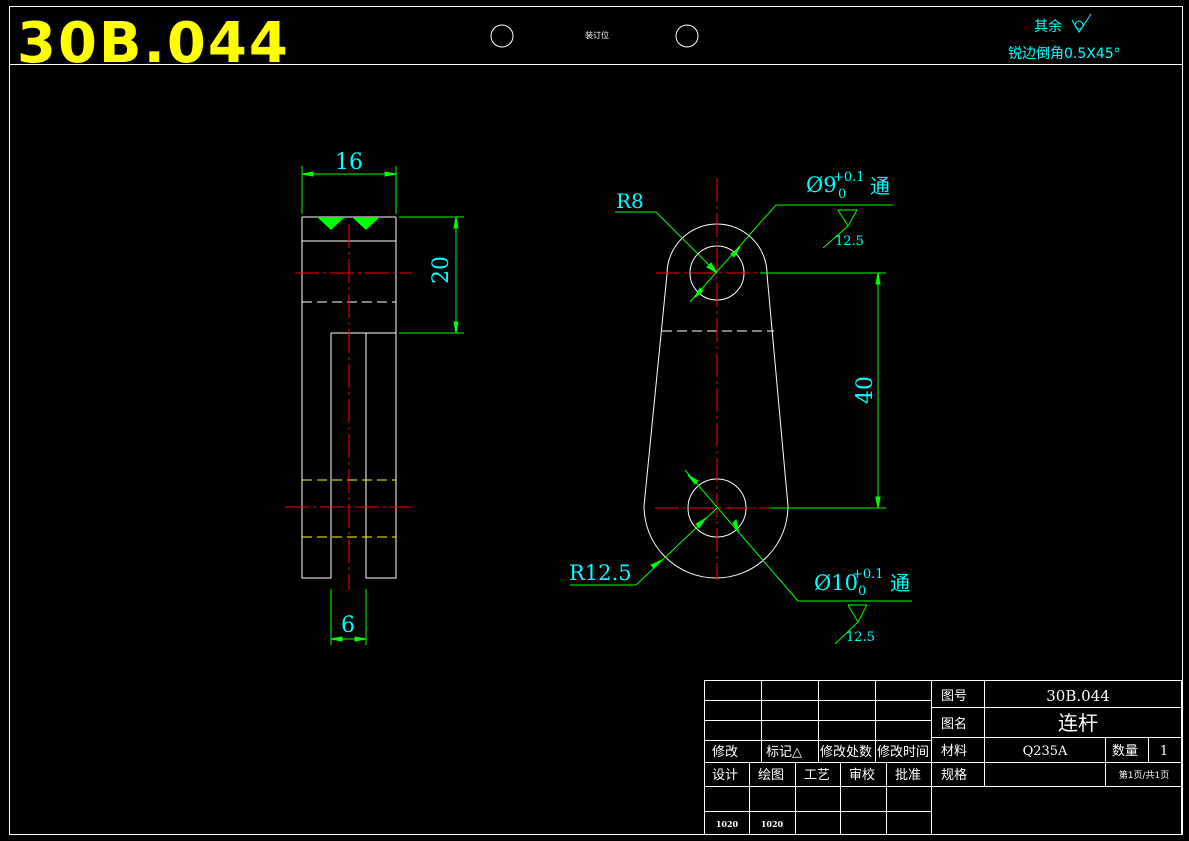 The width and height of the screenshot is (1189, 841). I want to click on hole-large-tol-lower: 0, so click(862, 591).